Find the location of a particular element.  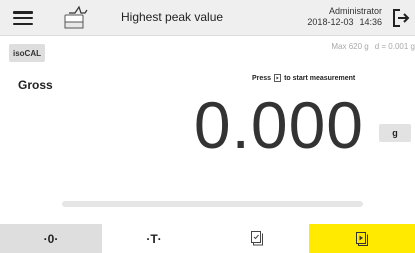

tare-button: ·T· is located at coordinates (154, 238).